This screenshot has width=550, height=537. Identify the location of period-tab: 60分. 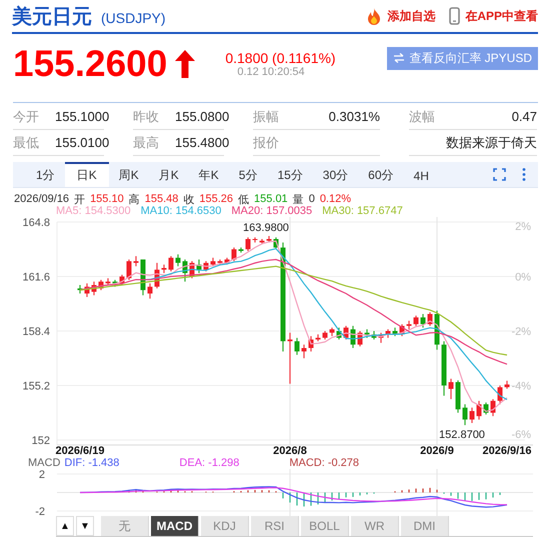
(381, 174).